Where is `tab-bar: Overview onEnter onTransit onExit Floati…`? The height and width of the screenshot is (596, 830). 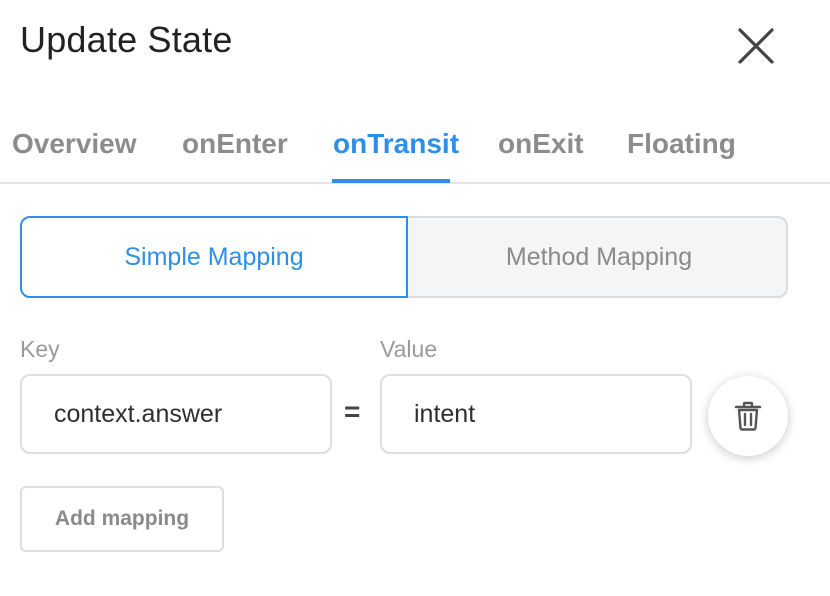
tab-bar: Overview onEnter onTransit onExit Floati… is located at coordinates (415, 146).